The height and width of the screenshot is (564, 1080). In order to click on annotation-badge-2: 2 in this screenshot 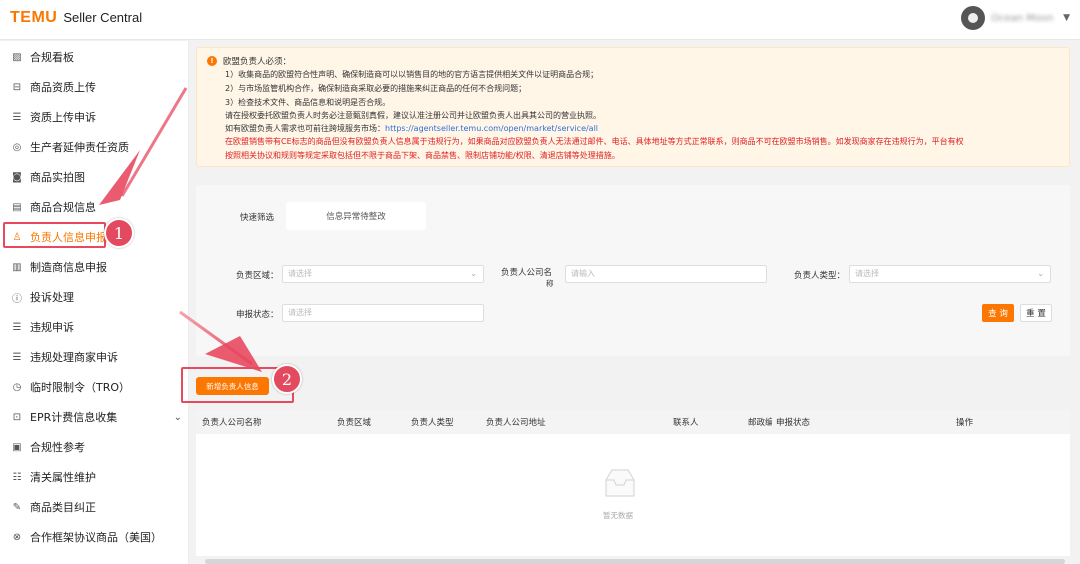, I will do `click(287, 379)`.